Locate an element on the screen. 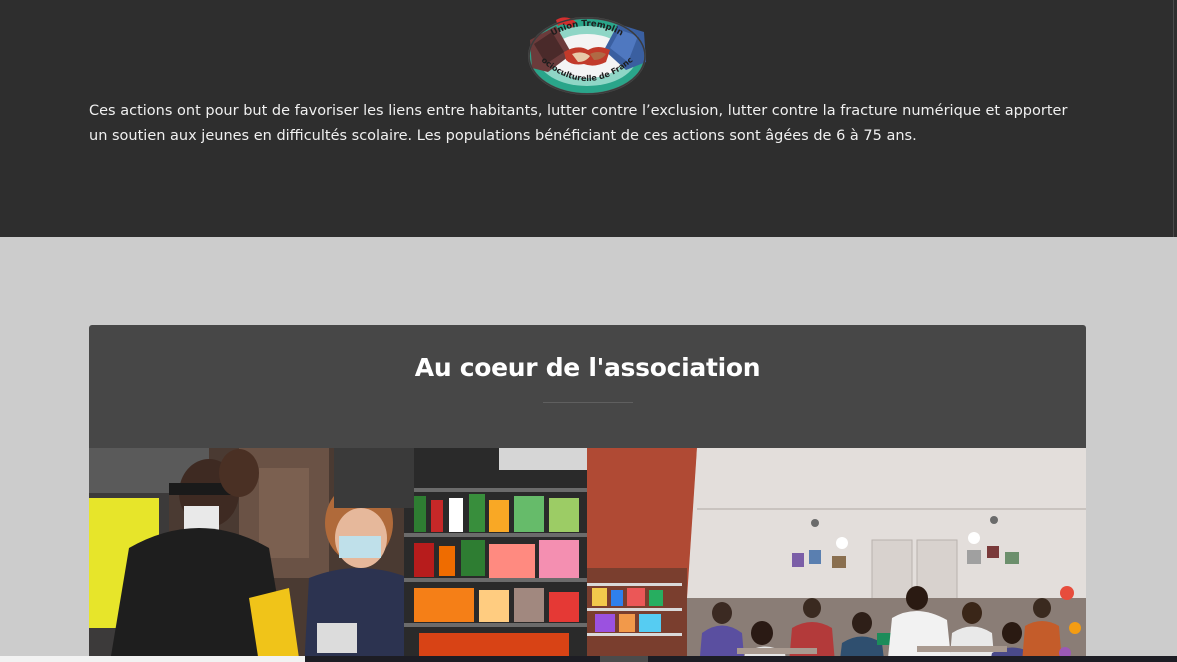 This screenshot has height=662, width=1177. homework-help-photo is located at coordinates (836, 555).